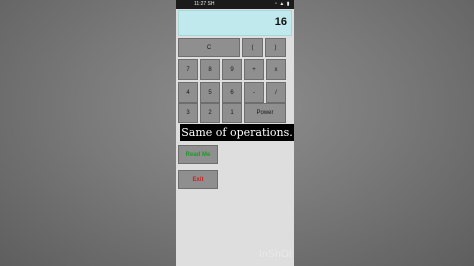  I want to click on four-button: 4, so click(188, 92).